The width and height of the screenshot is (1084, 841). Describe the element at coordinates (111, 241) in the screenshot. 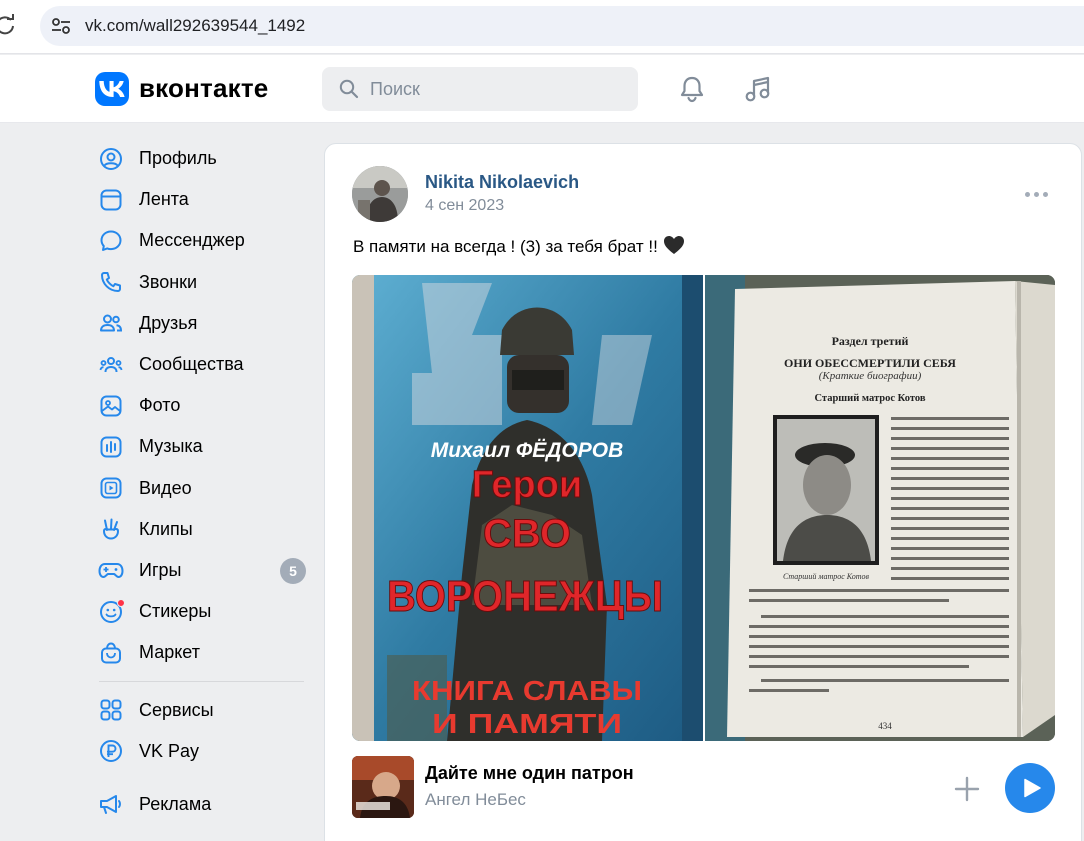

I see `messenger-icon` at that location.